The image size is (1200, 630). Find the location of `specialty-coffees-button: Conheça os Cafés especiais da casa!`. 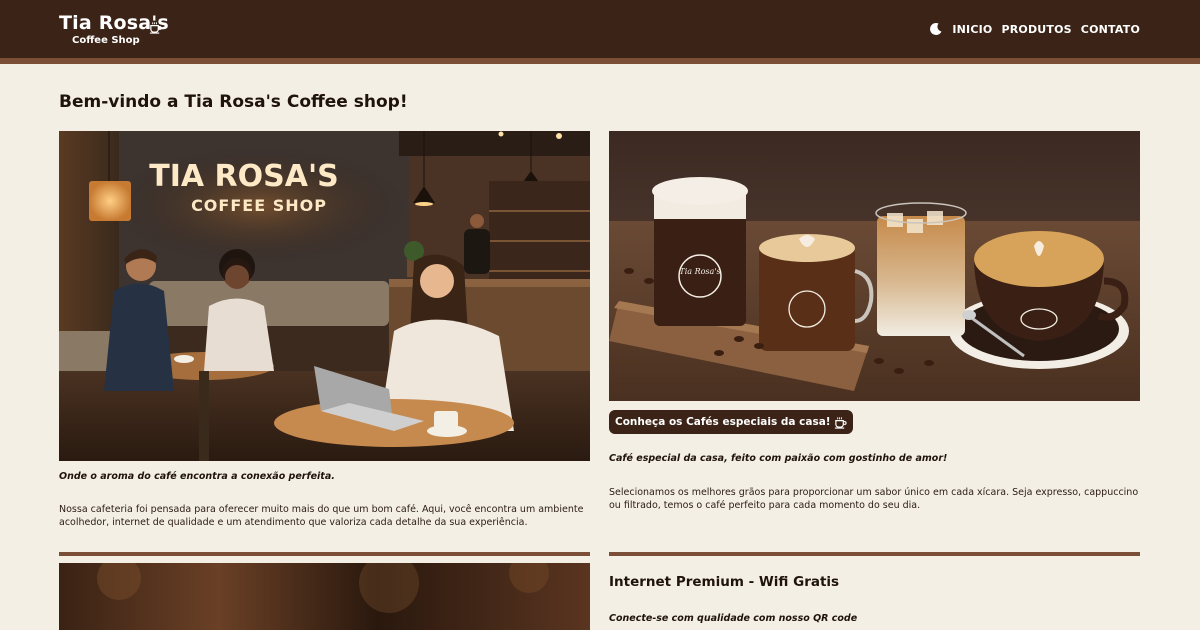

specialty-coffees-button: Conheça os Cafés especiais da casa! is located at coordinates (731, 422).